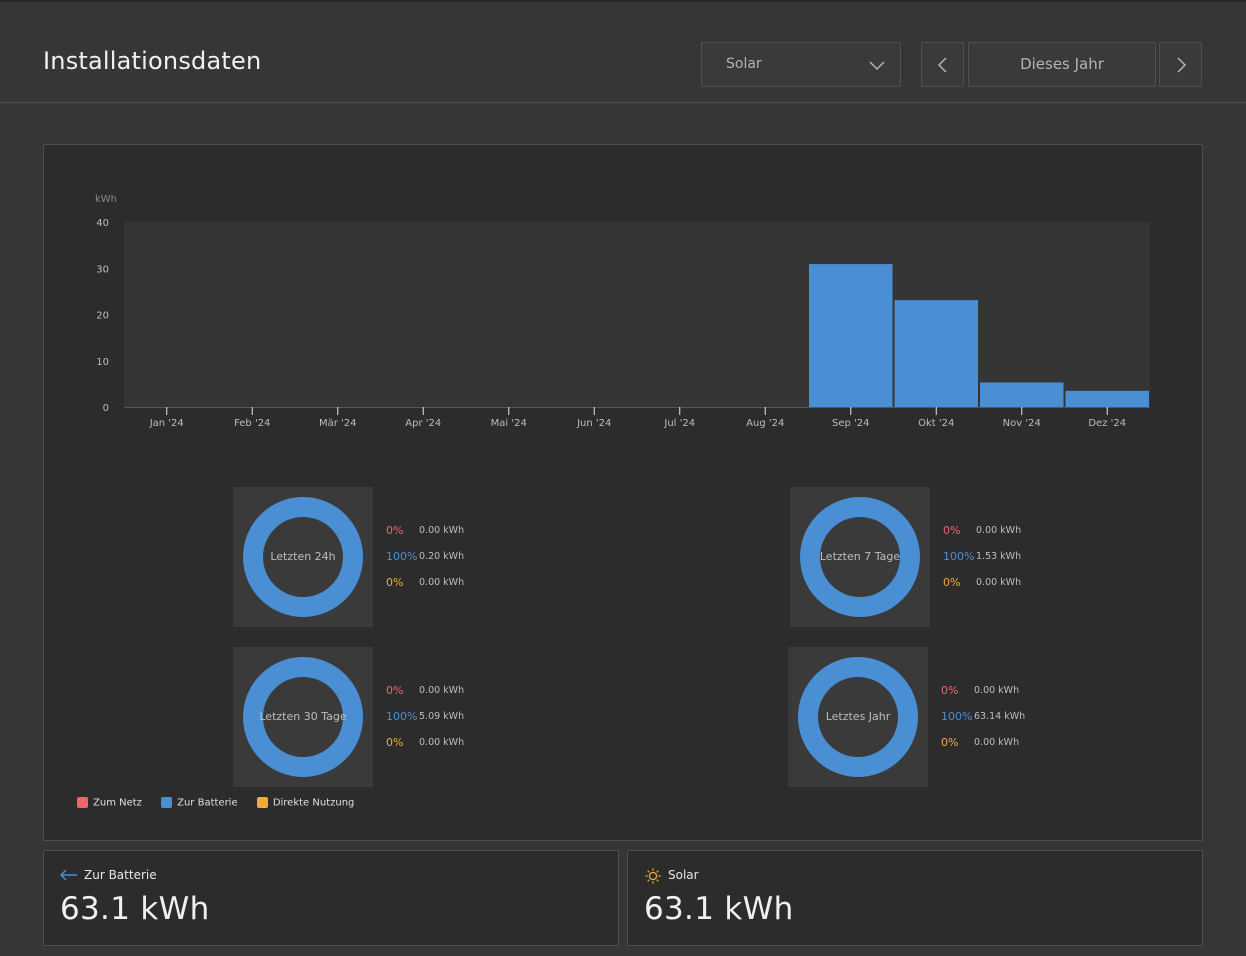 The image size is (1246, 956). What do you see at coordinates (166, 423) in the screenshot?
I see `x-tick-label: Jan '24` at bounding box center [166, 423].